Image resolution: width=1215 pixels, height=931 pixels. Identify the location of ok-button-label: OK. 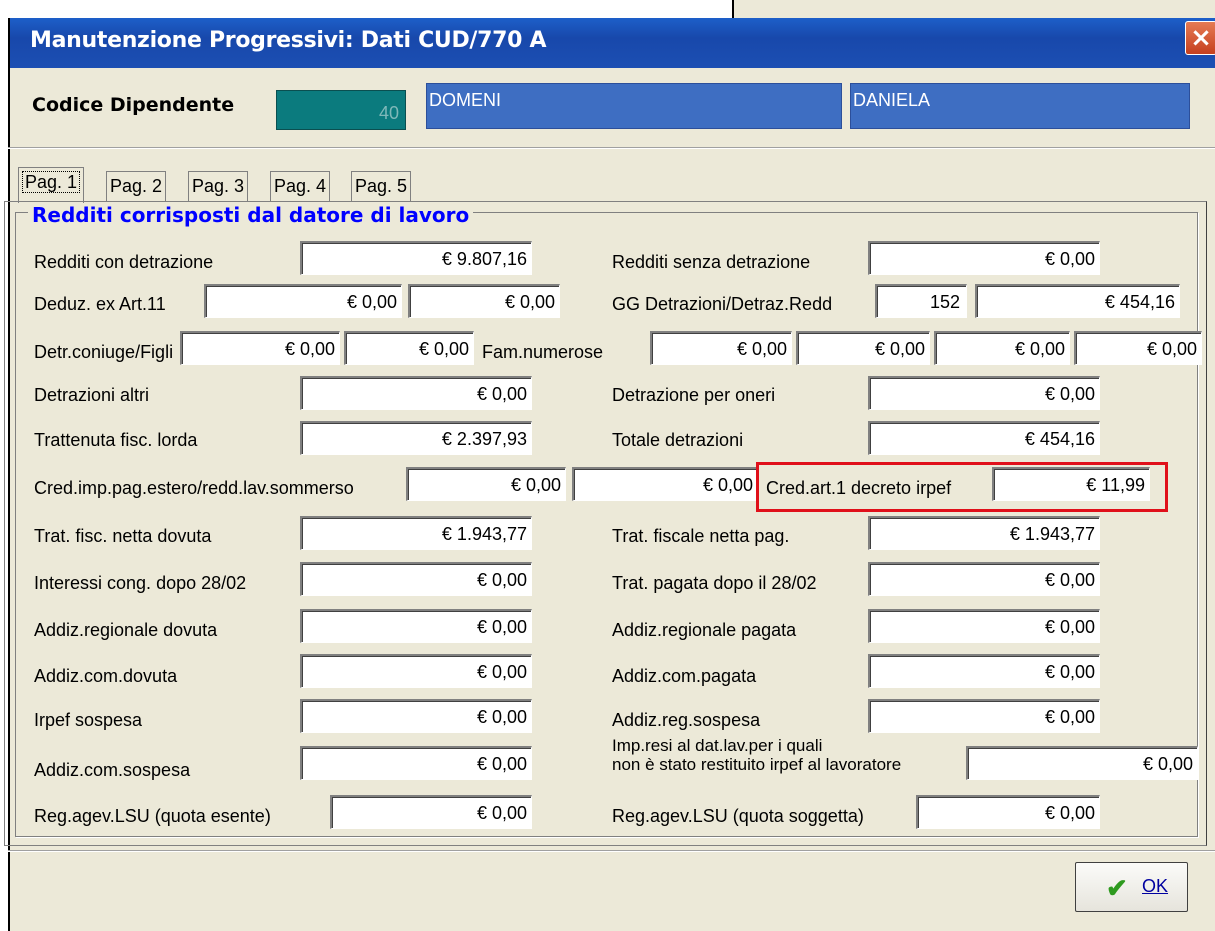
(1155, 886).